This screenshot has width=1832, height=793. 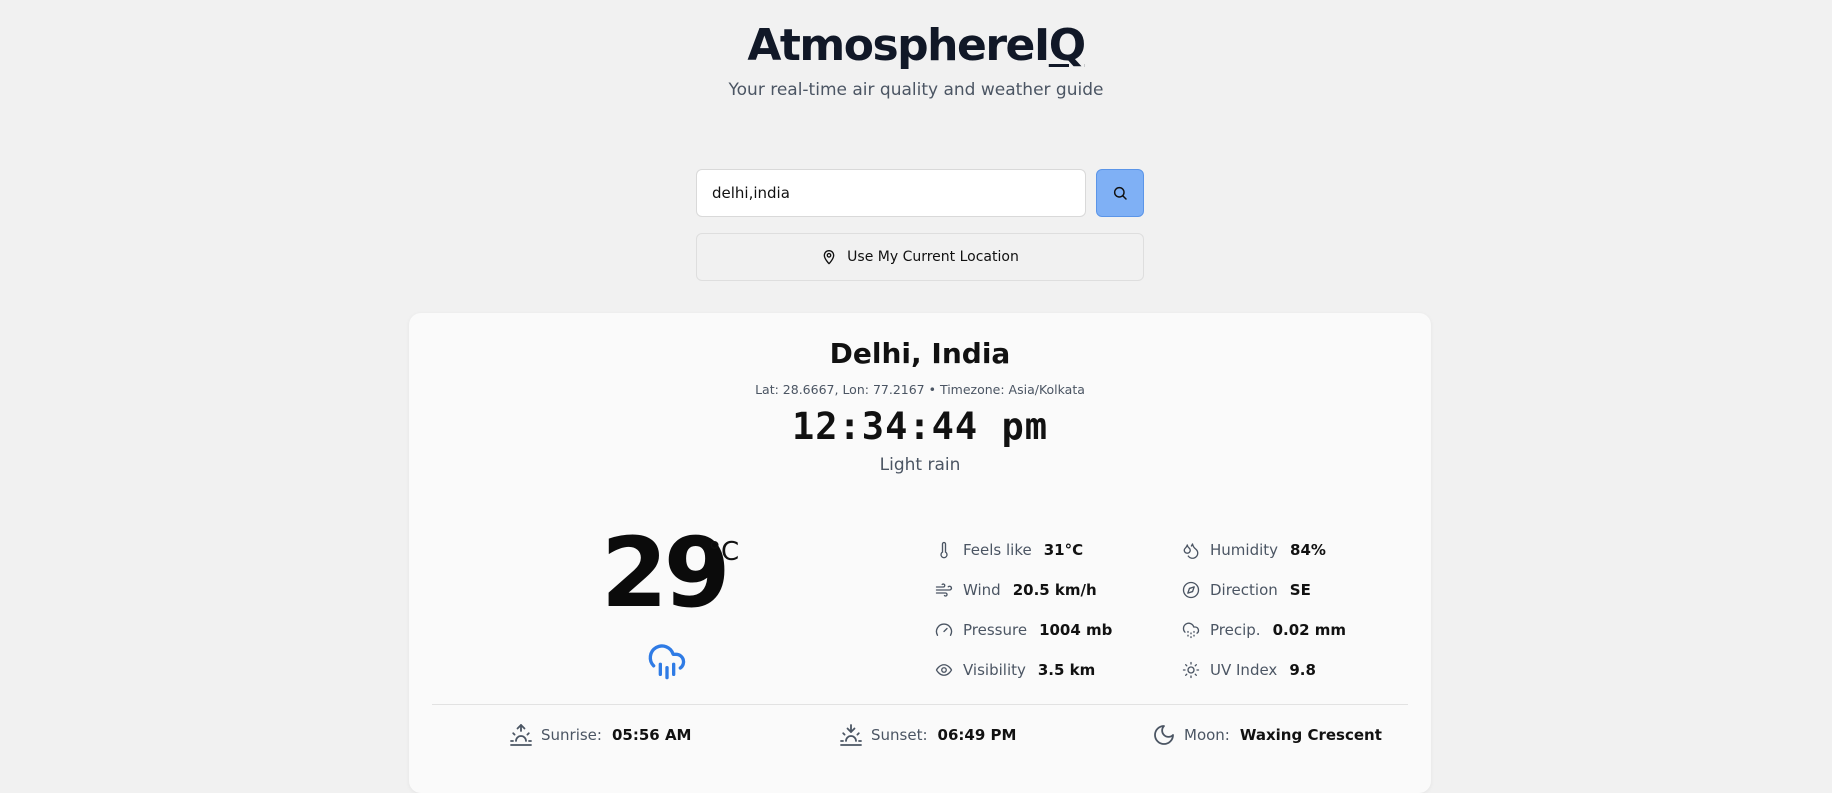 What do you see at coordinates (600, 735) in the screenshot?
I see `sunrise-info: Sunrise: 05:56 AM` at bounding box center [600, 735].